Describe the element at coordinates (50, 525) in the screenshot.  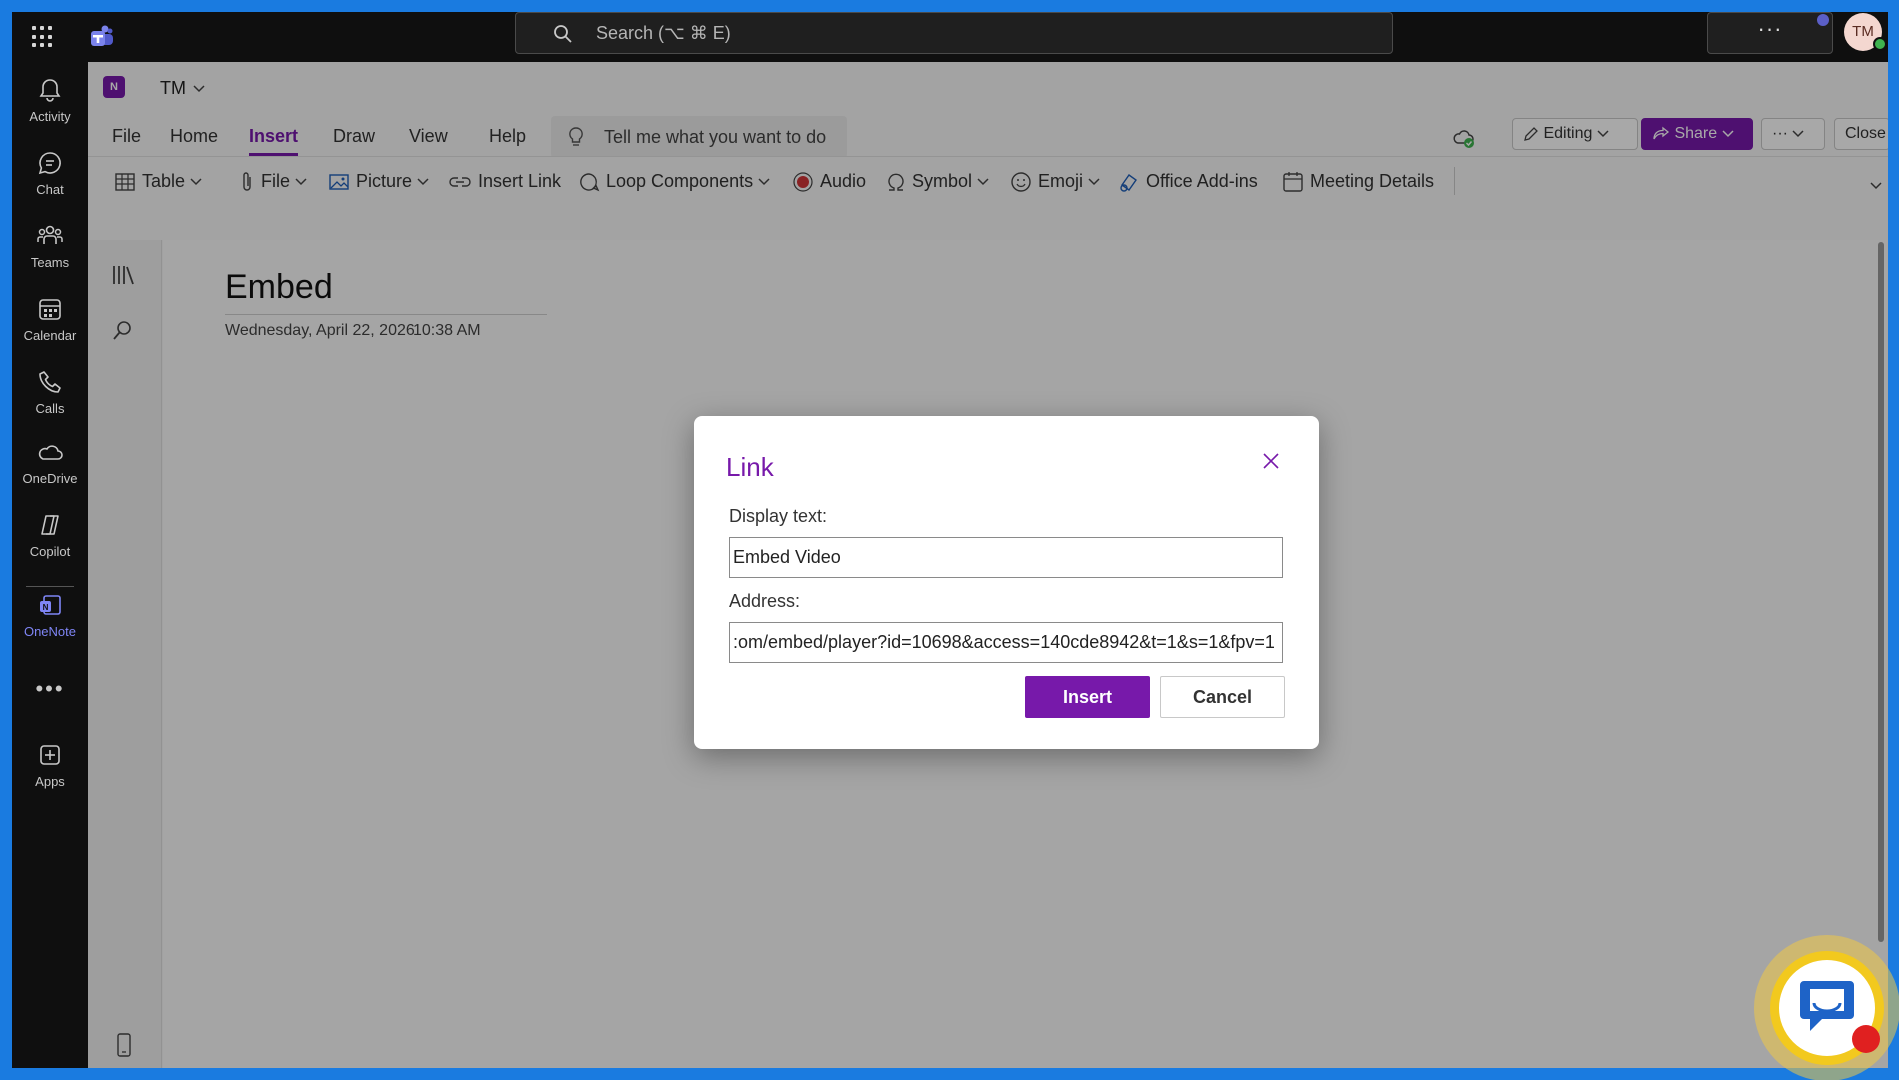
I see `copilot-icon` at that location.